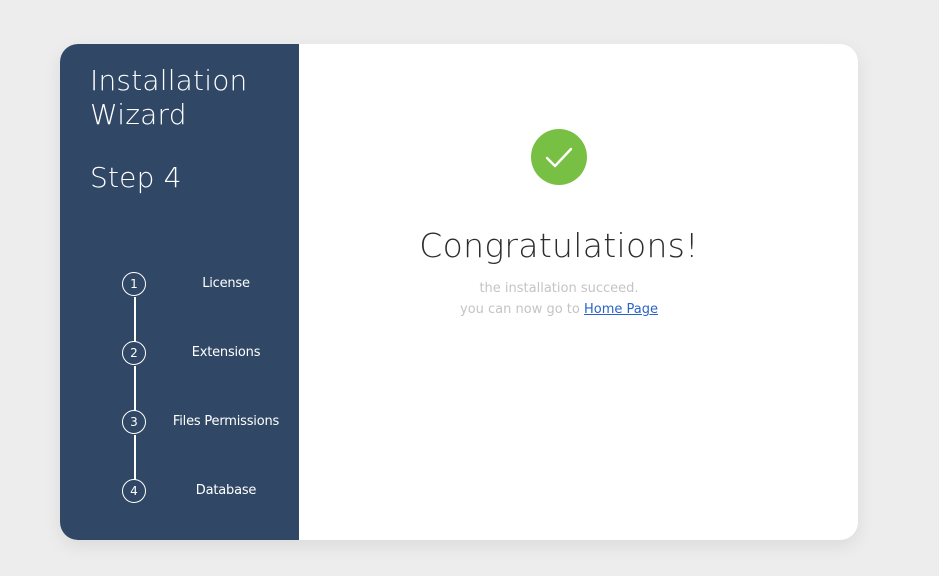  What do you see at coordinates (226, 352) in the screenshot?
I see `step-label: Extensions` at bounding box center [226, 352].